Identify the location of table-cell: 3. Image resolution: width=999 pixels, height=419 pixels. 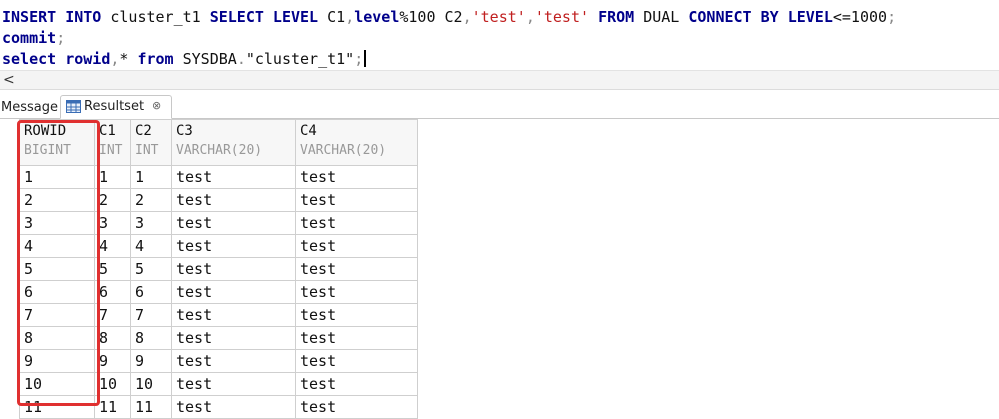
(151, 223).